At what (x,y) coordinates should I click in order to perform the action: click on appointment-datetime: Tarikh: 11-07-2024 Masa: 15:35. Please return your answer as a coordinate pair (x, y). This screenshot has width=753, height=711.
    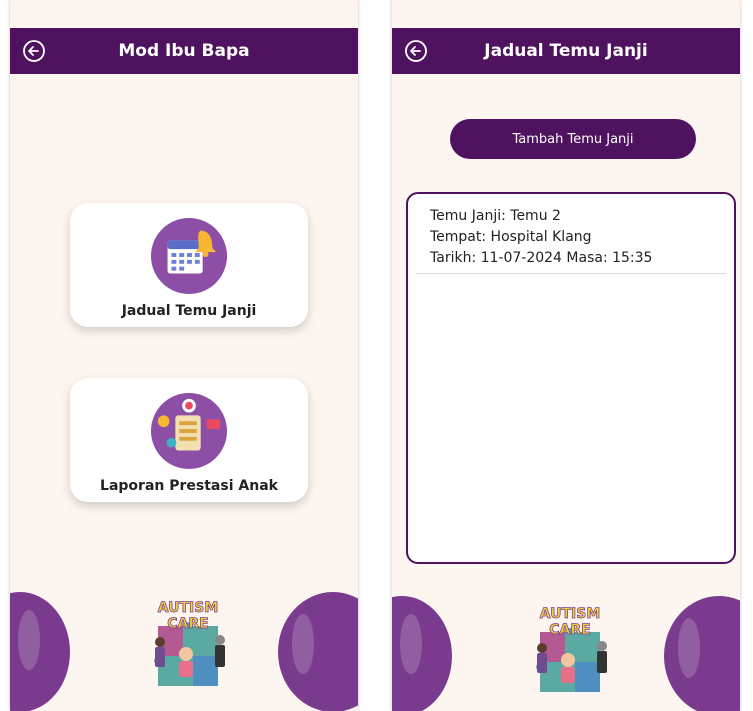
    Looking at the image, I should click on (541, 258).